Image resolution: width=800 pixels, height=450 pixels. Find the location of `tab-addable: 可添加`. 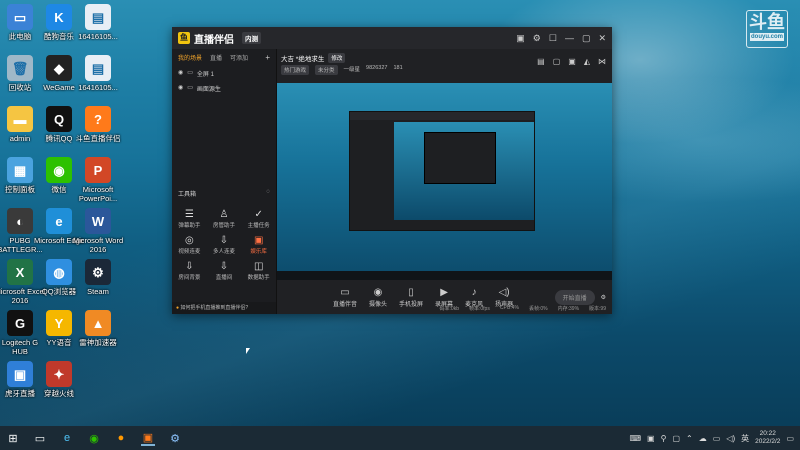

tab-addable: 可添加 is located at coordinates (239, 57).